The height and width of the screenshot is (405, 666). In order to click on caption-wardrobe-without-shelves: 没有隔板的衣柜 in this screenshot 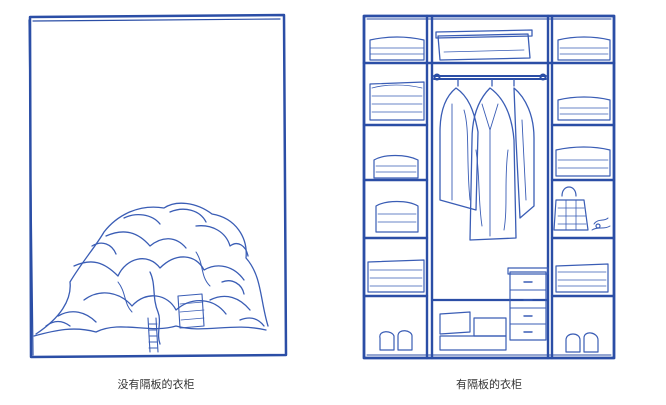, I will do `click(156, 384)`.